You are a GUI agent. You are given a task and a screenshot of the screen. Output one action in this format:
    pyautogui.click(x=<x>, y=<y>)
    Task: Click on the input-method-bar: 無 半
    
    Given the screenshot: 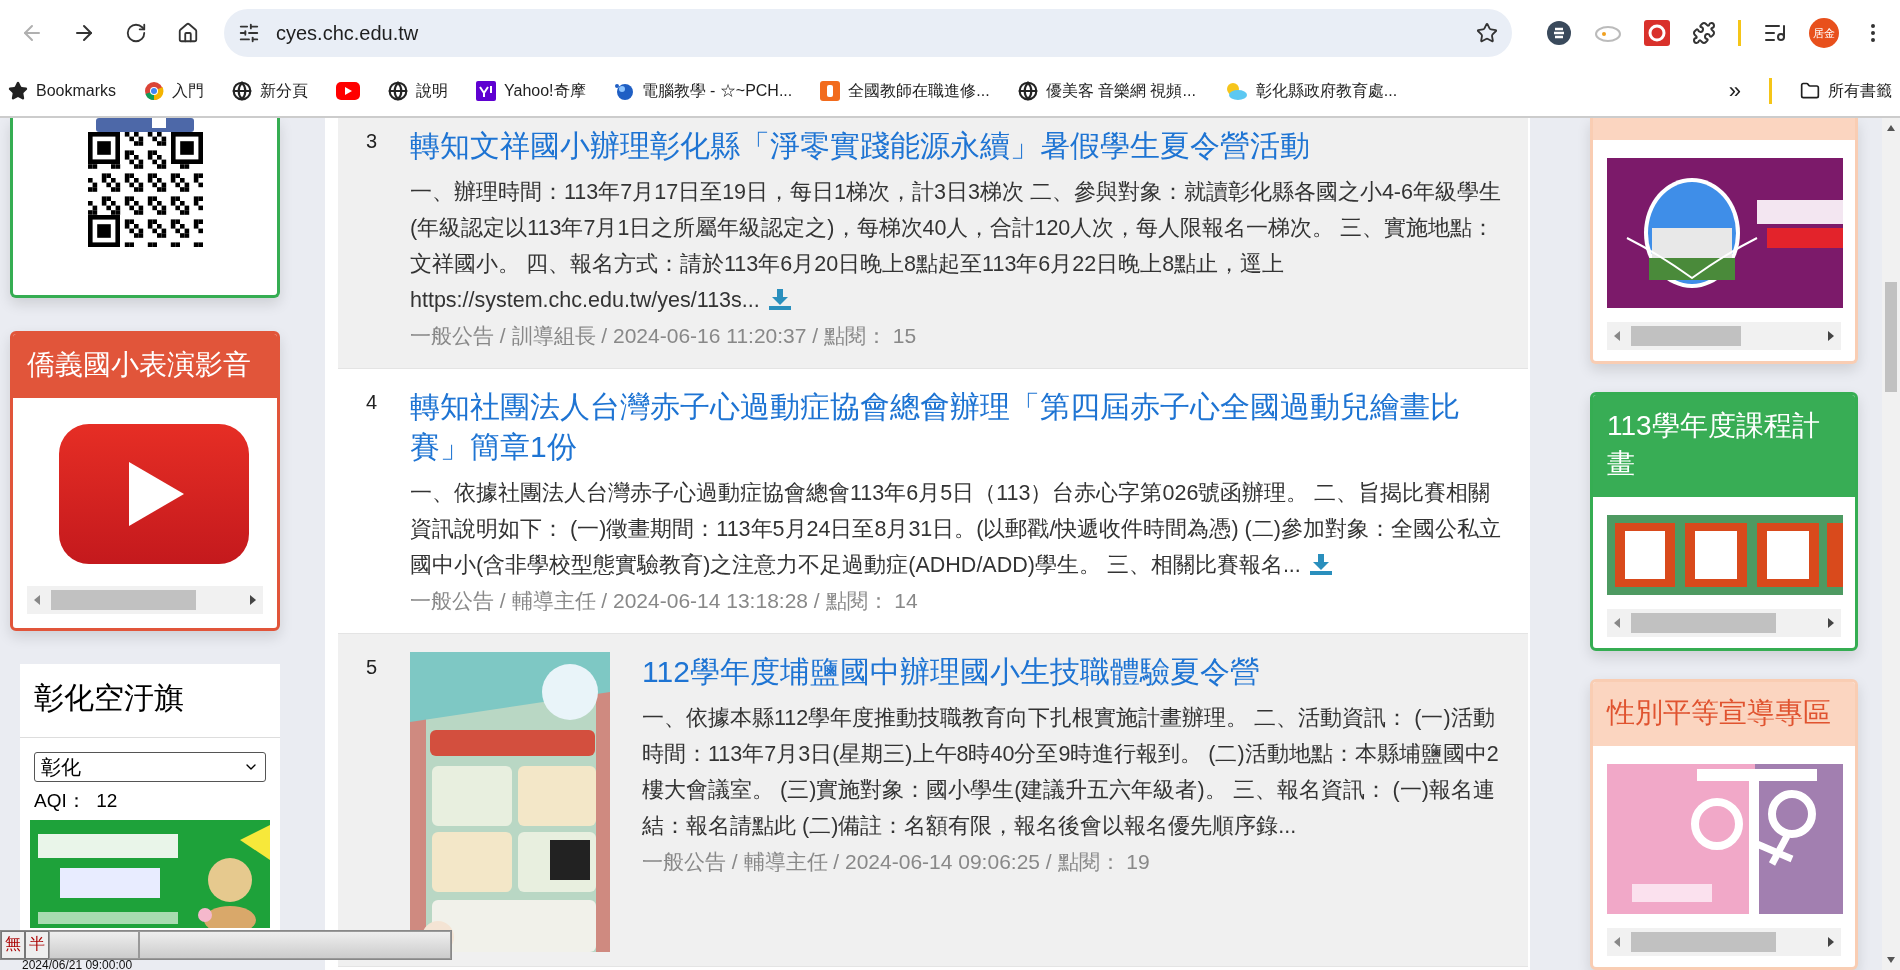 What is the action you would take?
    pyautogui.click(x=226, y=945)
    